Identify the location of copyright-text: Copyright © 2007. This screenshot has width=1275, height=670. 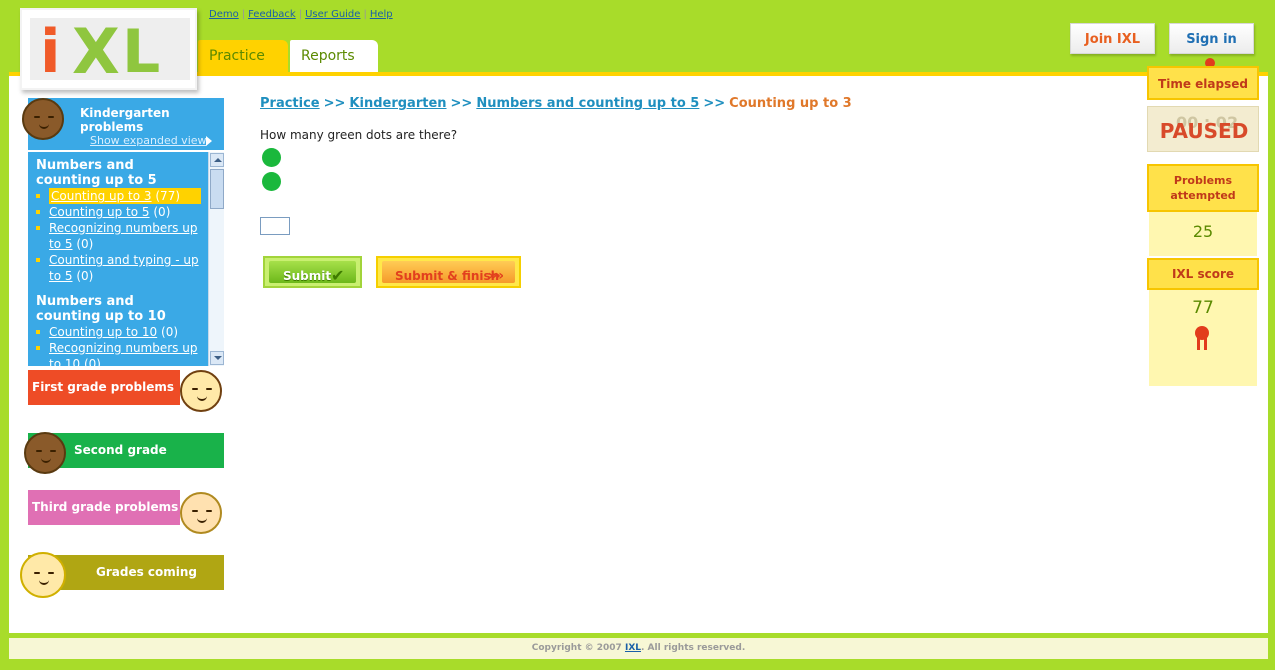
(578, 648).